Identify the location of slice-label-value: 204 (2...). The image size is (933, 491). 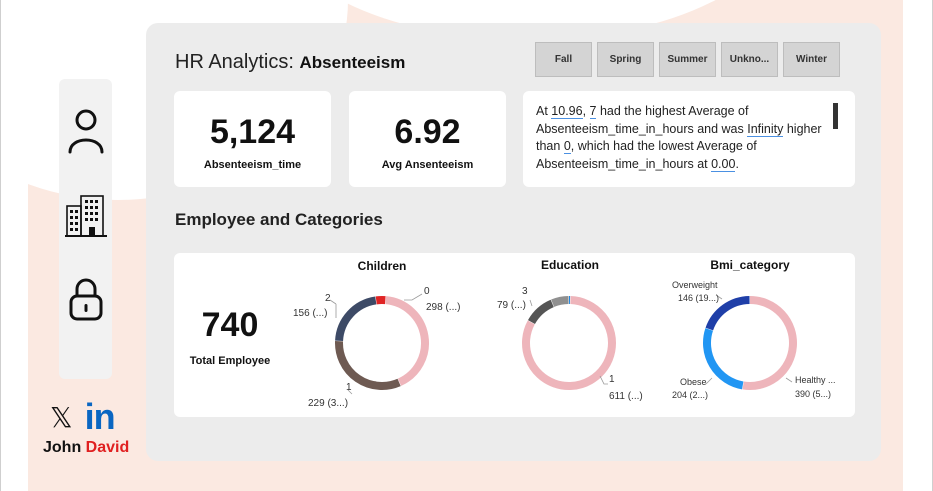
(690, 395).